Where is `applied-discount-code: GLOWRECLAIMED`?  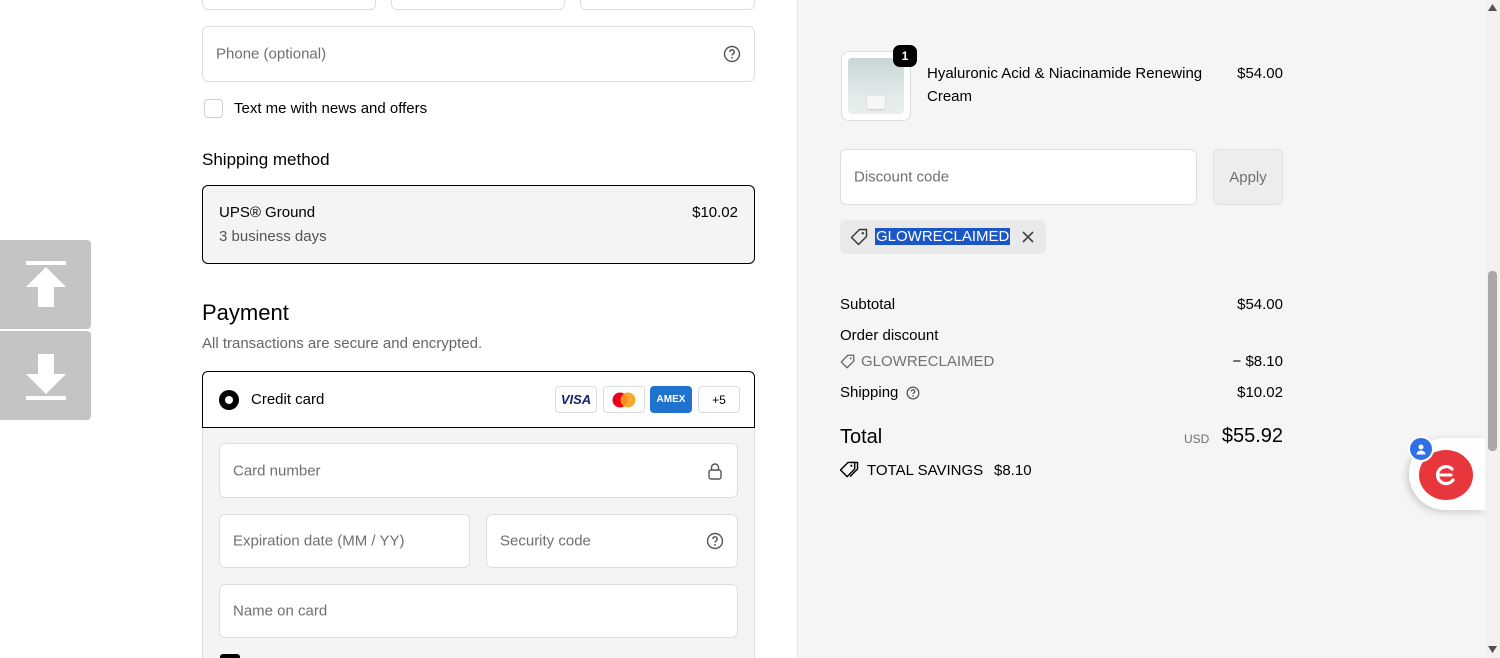
applied-discount-code: GLOWRECLAIMED is located at coordinates (943, 236).